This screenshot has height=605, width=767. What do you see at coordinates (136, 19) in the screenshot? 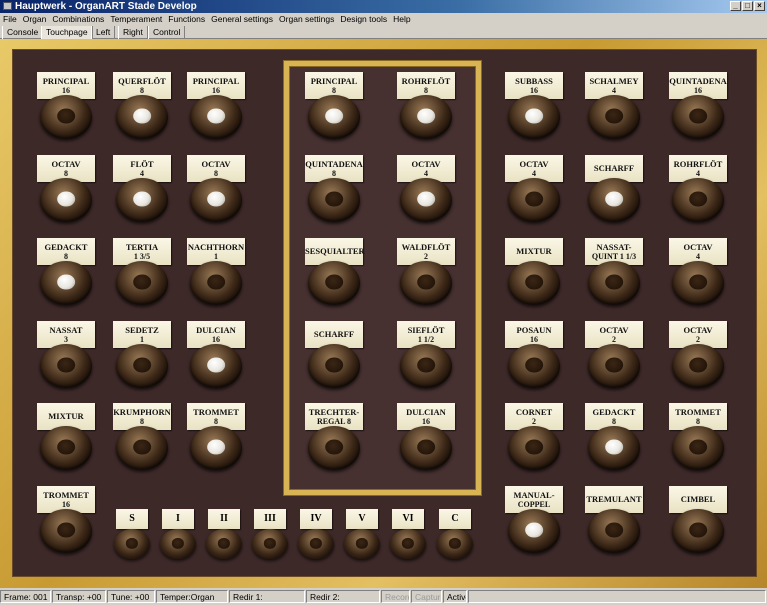
I see `menu-temperament: Temperament` at bounding box center [136, 19].